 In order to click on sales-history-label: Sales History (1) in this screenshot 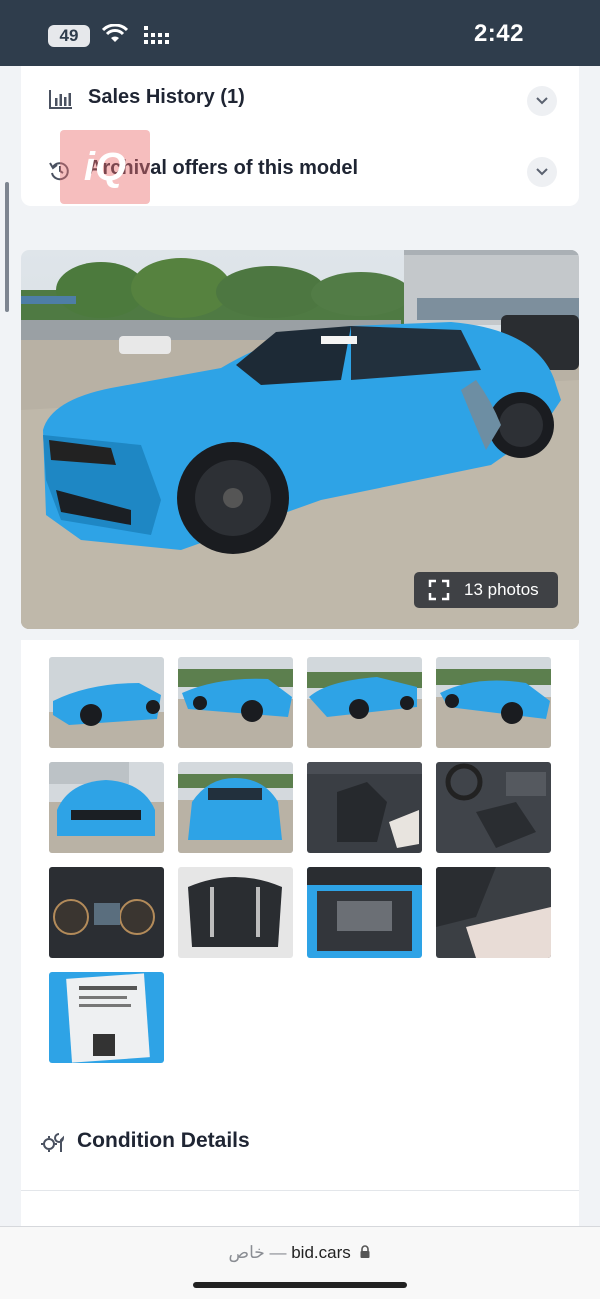, I will do `click(166, 97)`.